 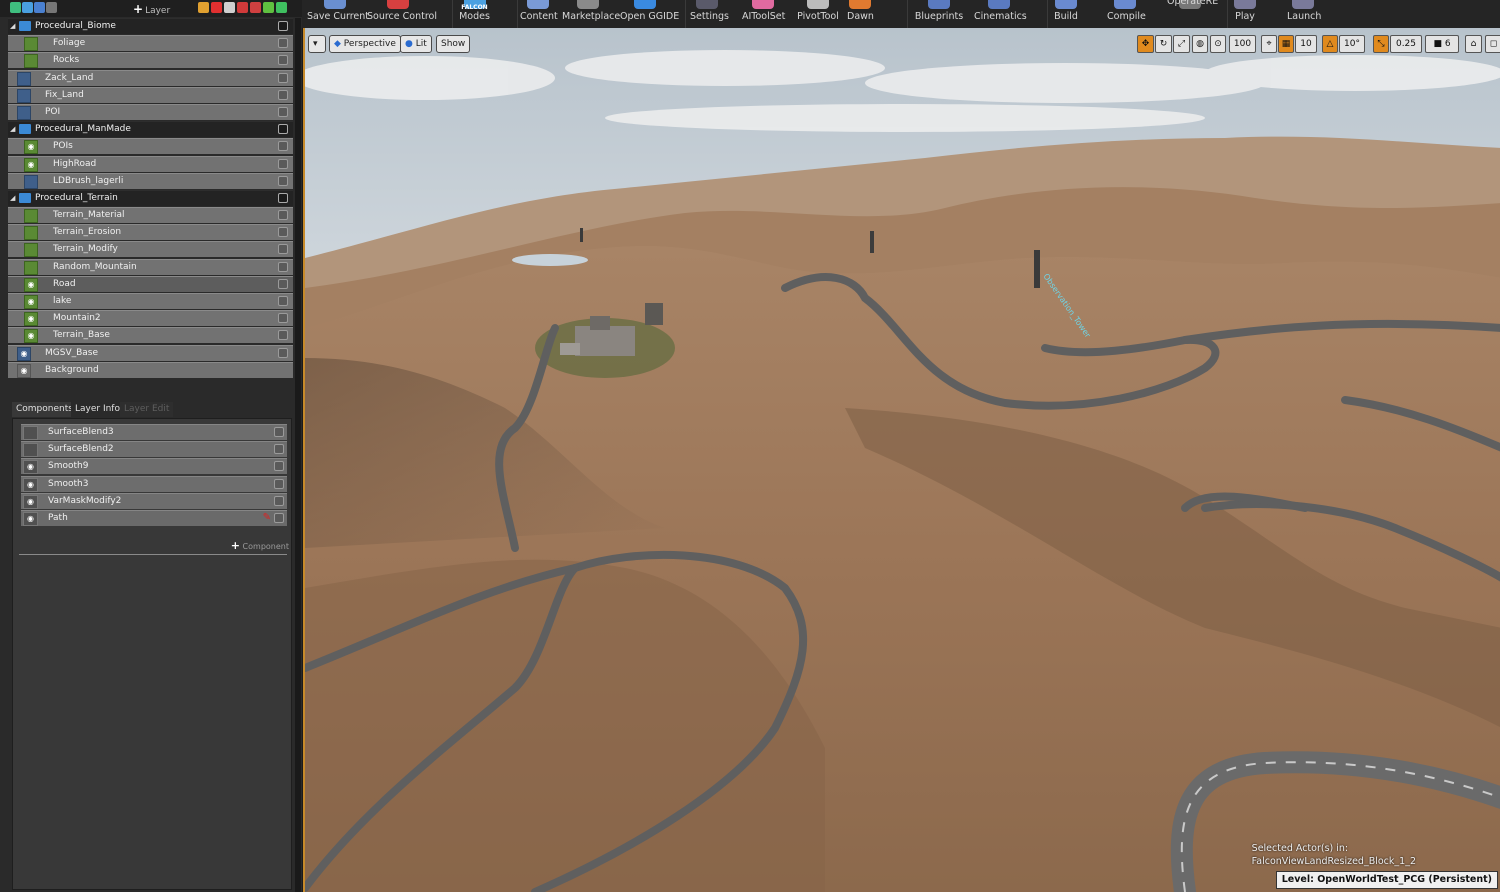 What do you see at coordinates (150, 111) in the screenshot?
I see `layer-row: POI` at bounding box center [150, 111].